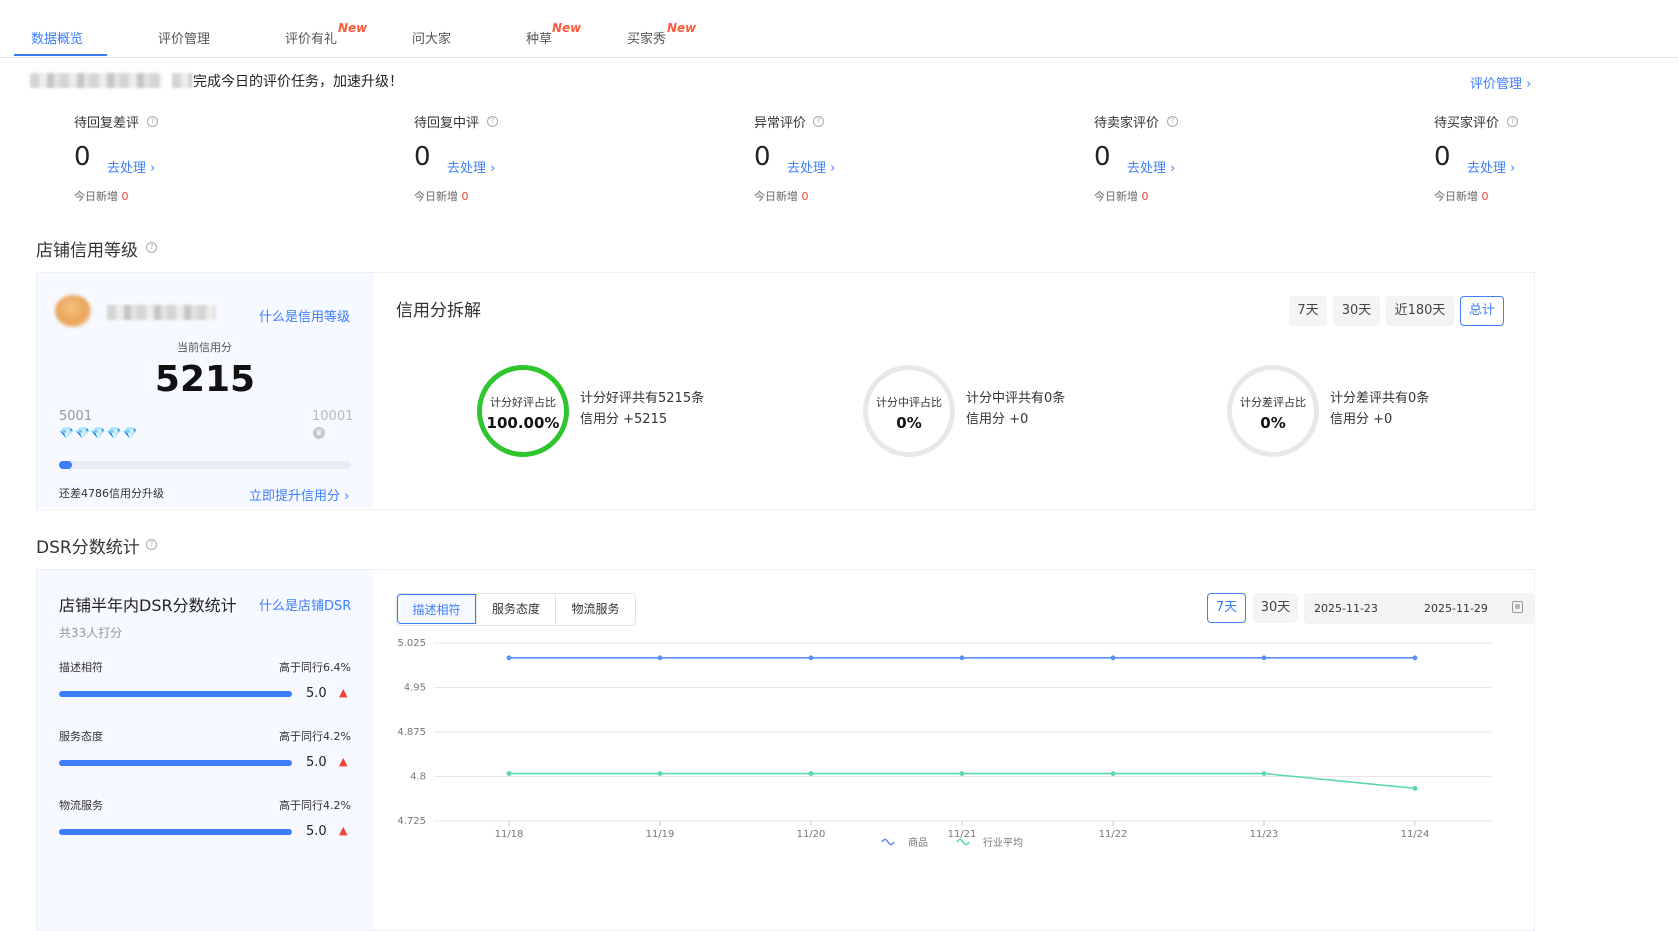  What do you see at coordinates (642, 409) in the screenshot?
I see `positive-detail: 计分好评共有5215条 信用分 +5215` at bounding box center [642, 409].